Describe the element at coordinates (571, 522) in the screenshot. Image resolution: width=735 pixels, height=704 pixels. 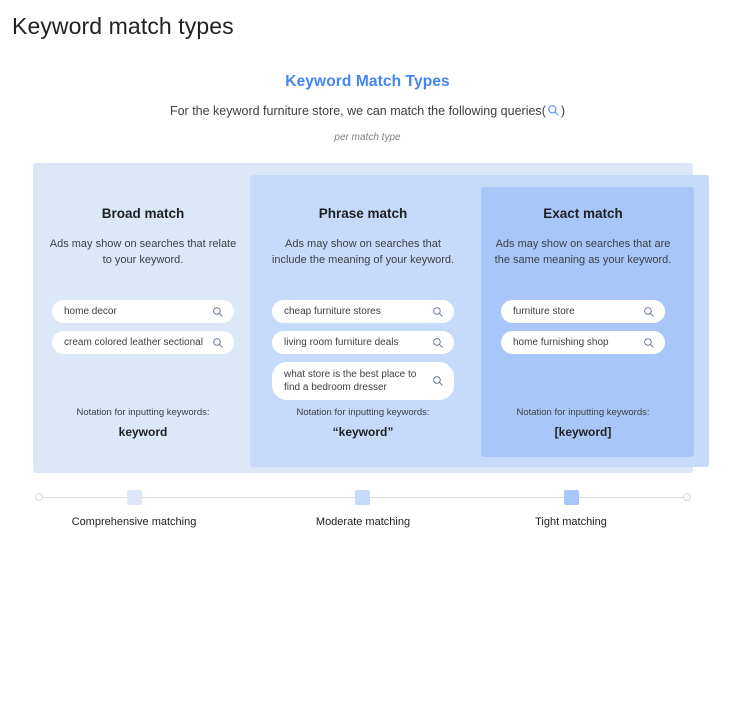
I see `scale-label-tight: Tight matching` at that location.